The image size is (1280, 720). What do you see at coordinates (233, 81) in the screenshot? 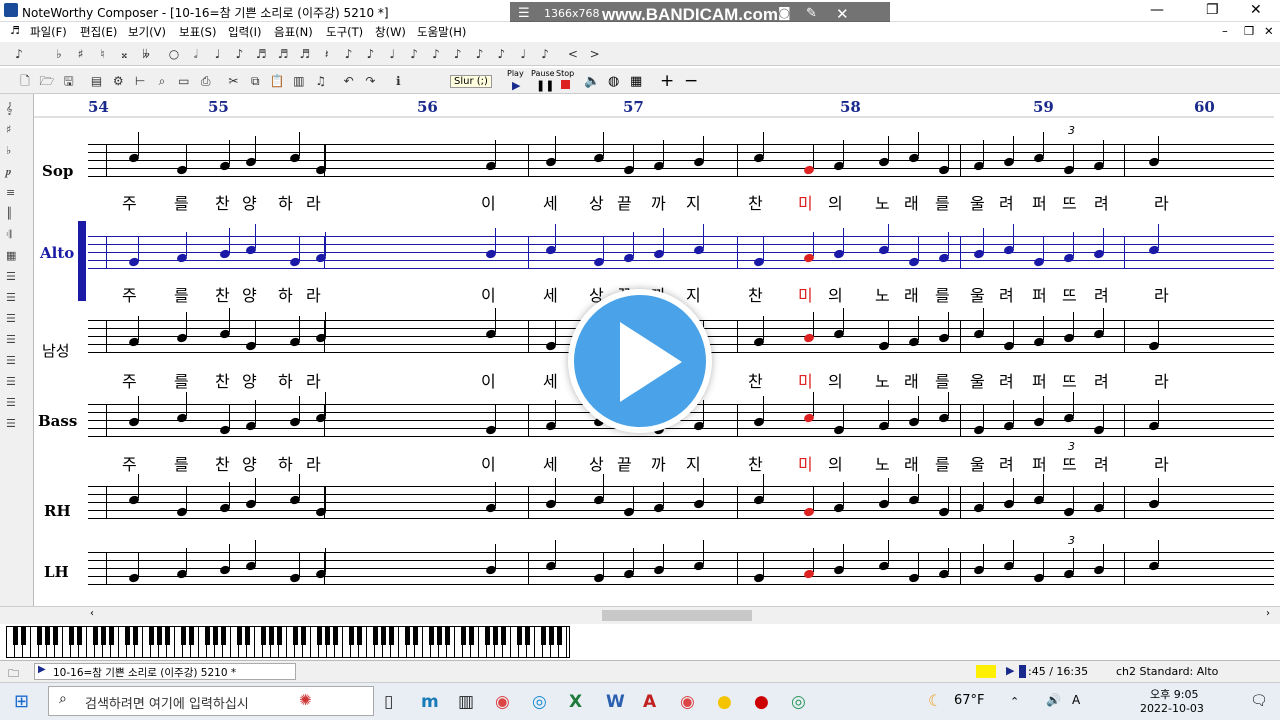
I see `cut-icon: ✂` at bounding box center [233, 81].